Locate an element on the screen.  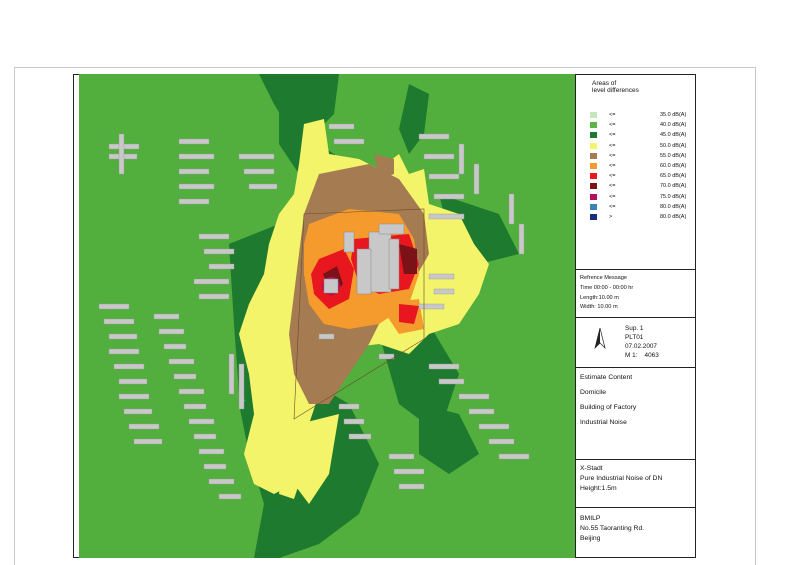
legend-item: <= 70.0 dB(A) is located at coordinates (640, 186).